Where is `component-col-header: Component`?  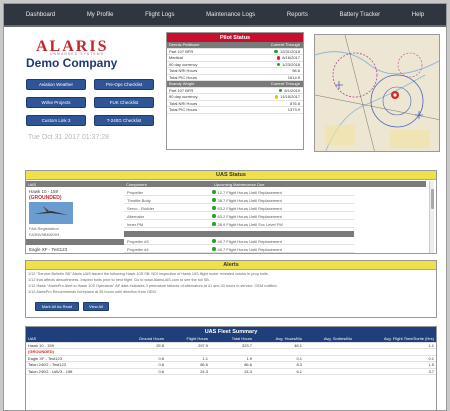
component-col-header: Component is located at coordinates (168, 184).